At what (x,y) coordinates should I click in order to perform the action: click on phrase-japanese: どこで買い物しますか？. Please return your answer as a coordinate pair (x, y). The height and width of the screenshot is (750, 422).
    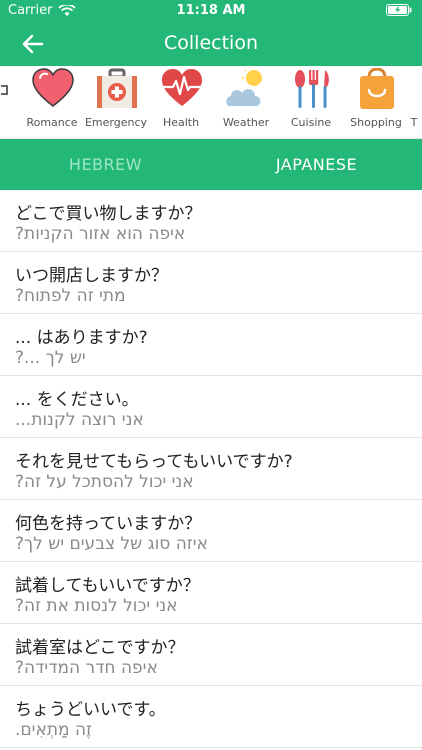
    Looking at the image, I should click on (108, 214).